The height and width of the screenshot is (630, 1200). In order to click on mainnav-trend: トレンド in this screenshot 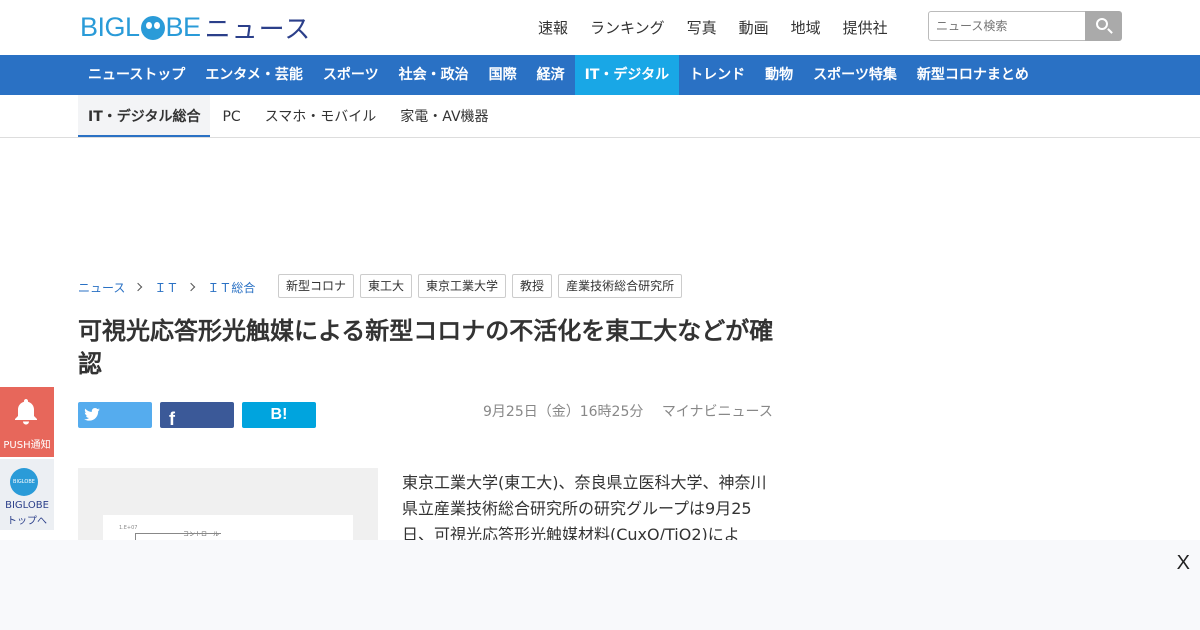, I will do `click(717, 75)`.